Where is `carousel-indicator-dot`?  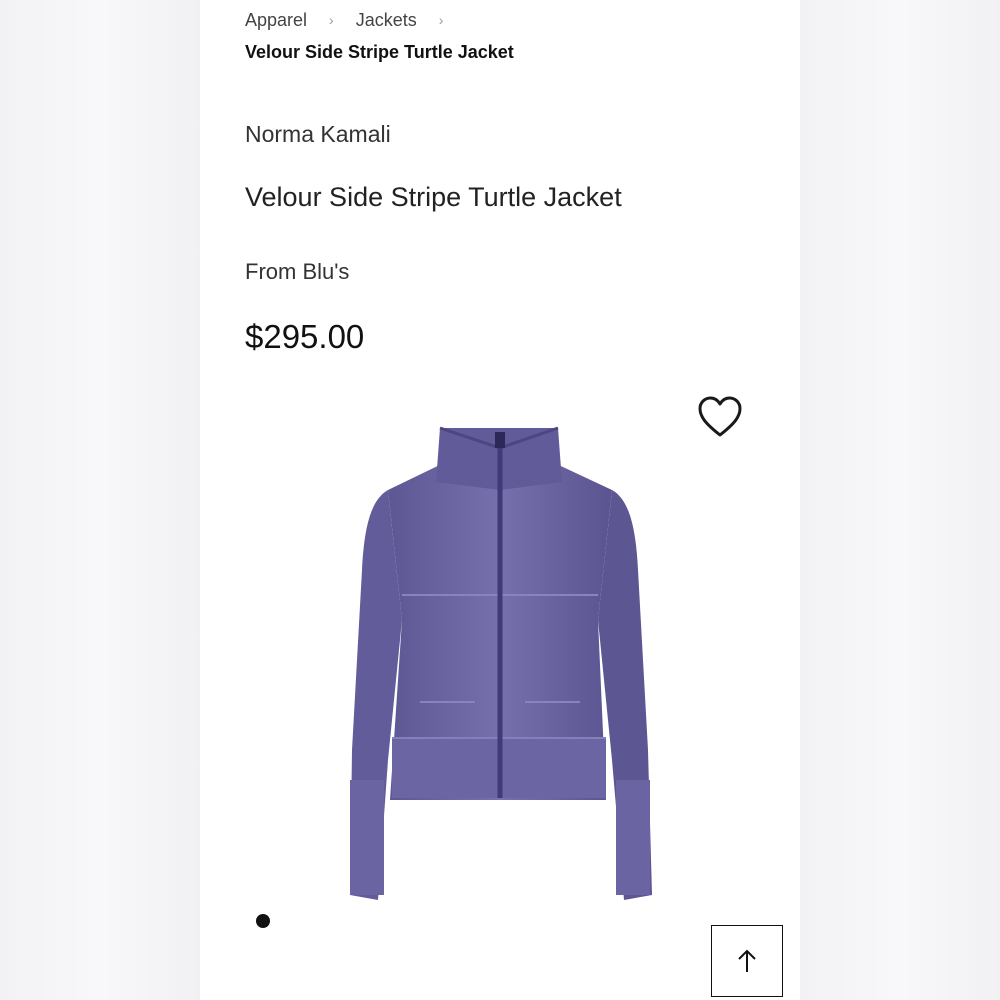
carousel-indicator-dot is located at coordinates (263, 921).